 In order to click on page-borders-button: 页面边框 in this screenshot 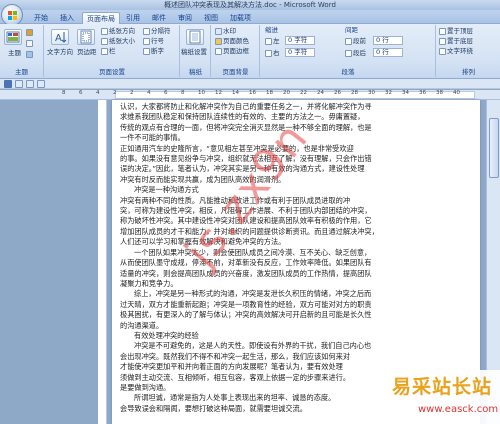, I will do `click(232, 51)`.